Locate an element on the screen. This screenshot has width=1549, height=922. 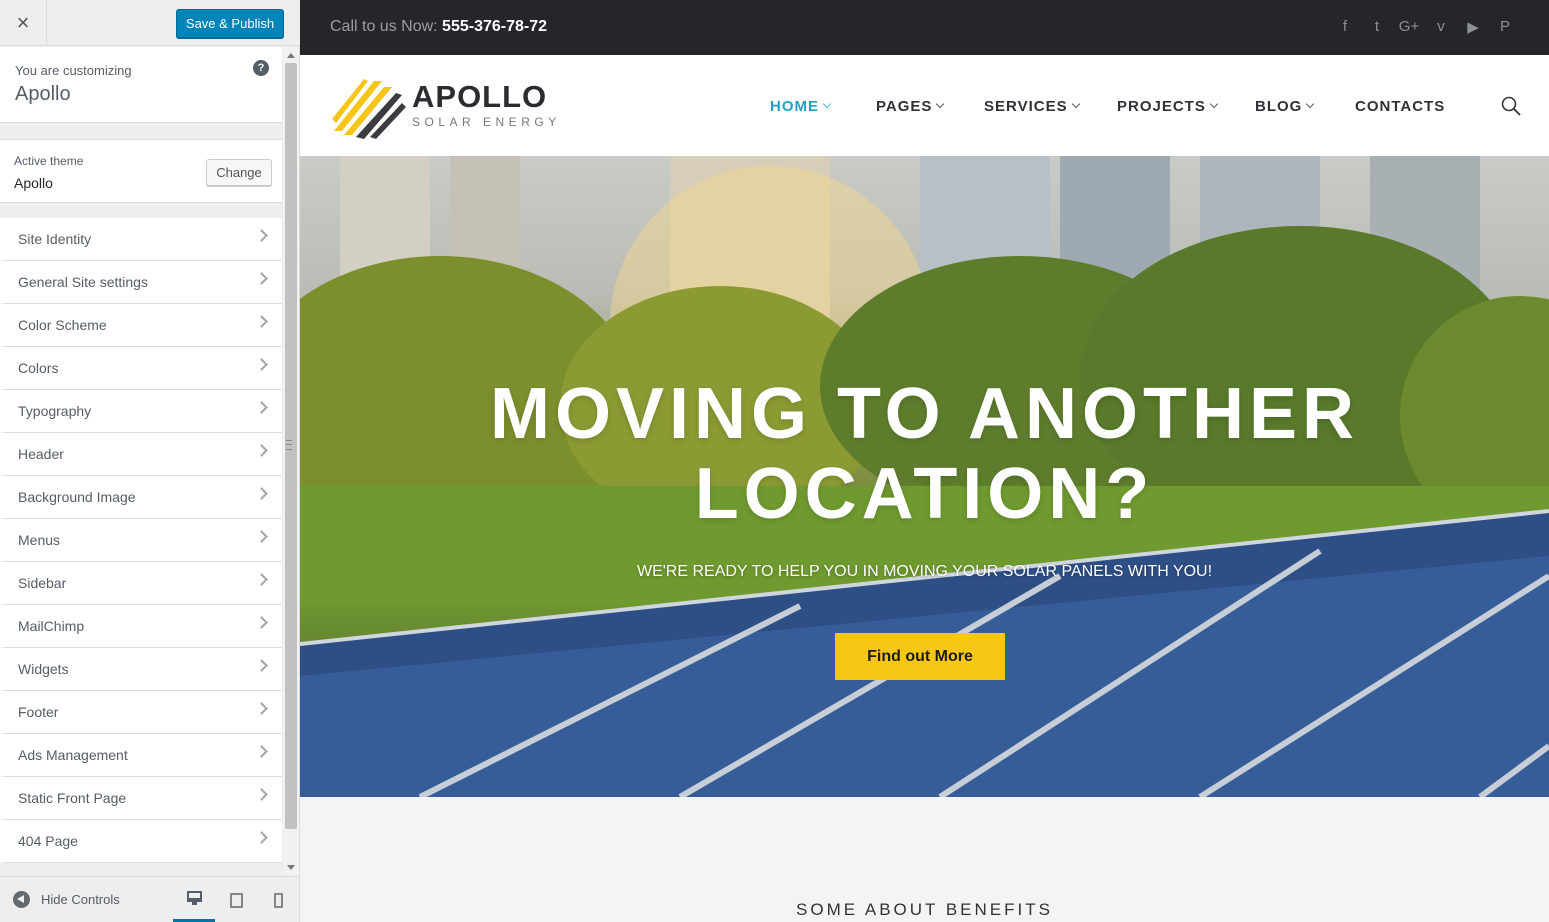
preview-tablet-button is located at coordinates (236, 899).